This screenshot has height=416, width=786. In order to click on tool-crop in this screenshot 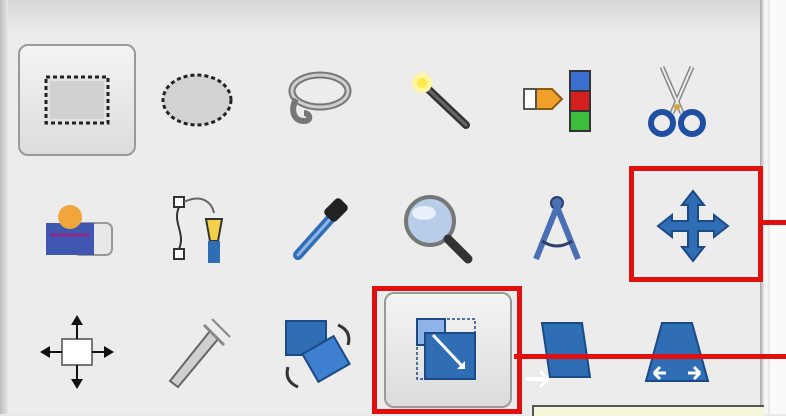, I will do `click(197, 352)`.